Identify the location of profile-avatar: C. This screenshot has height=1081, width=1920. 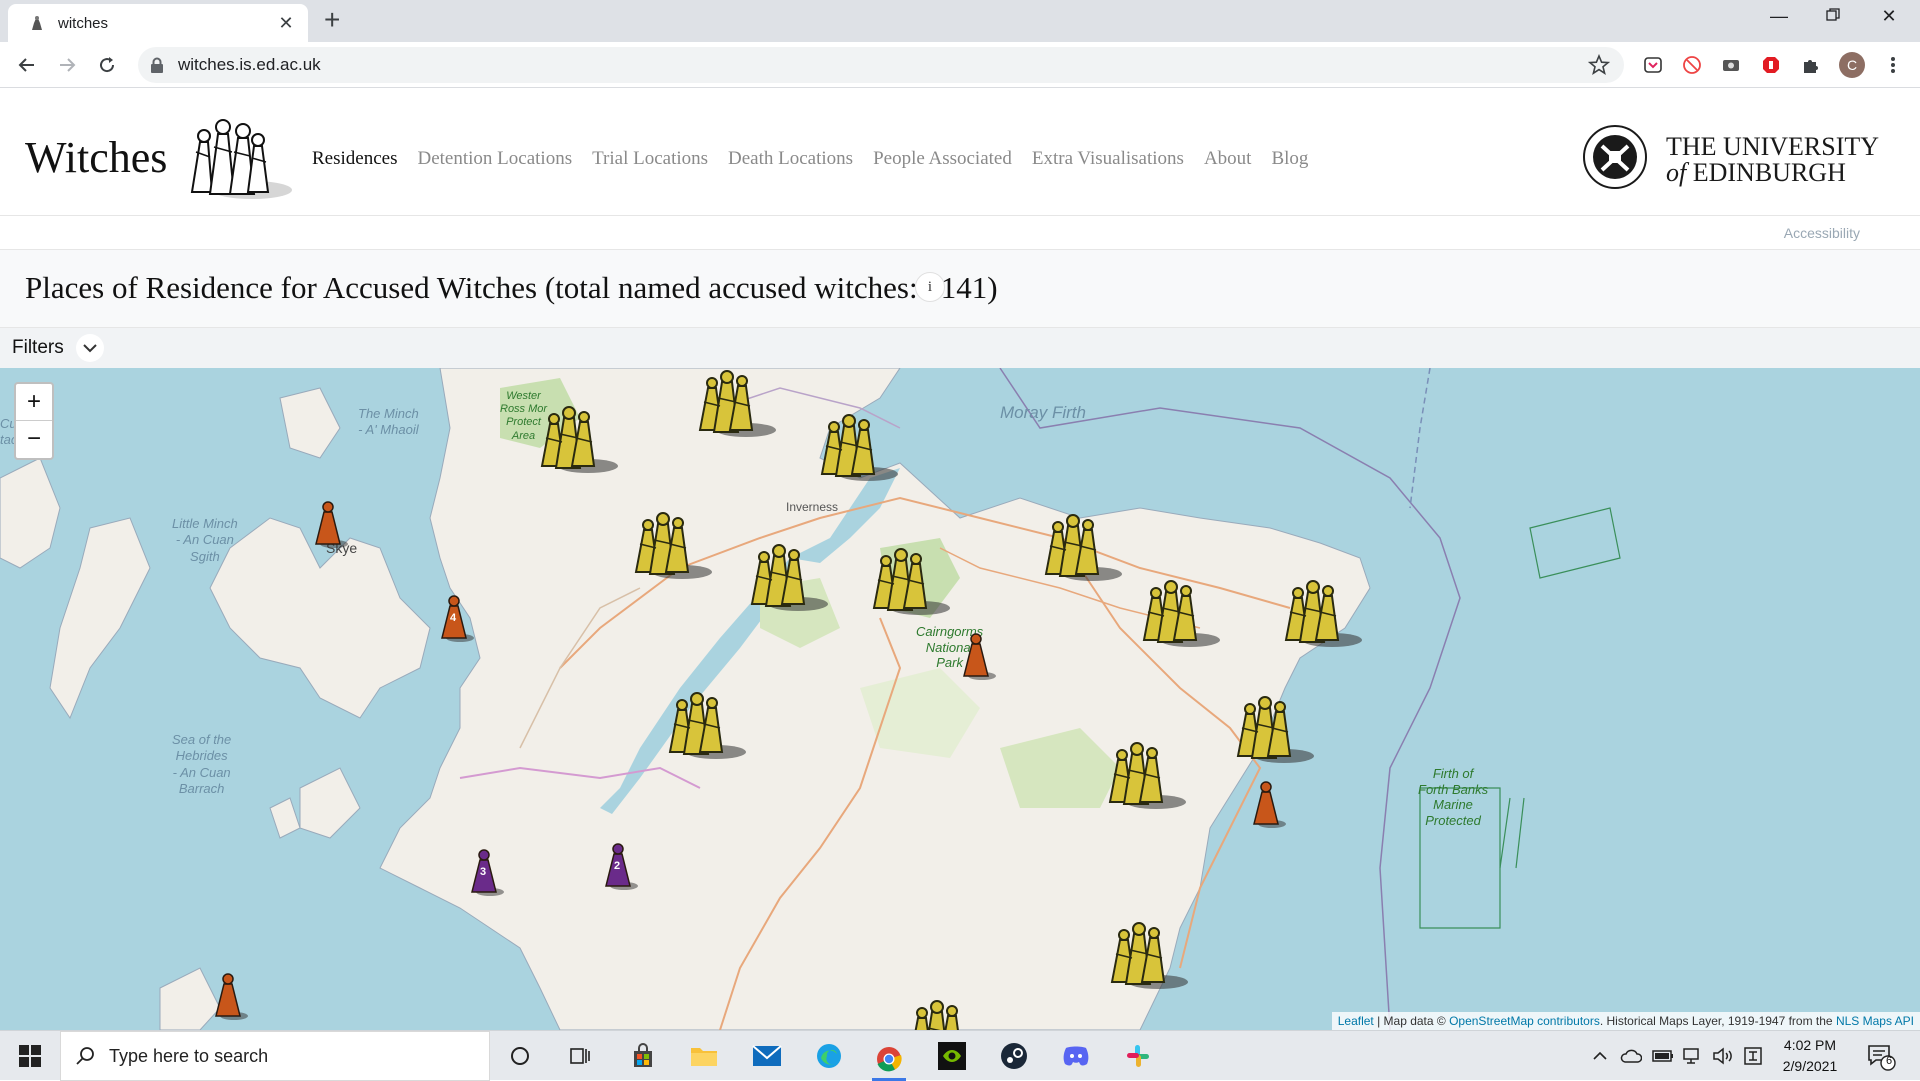
(1852, 65).